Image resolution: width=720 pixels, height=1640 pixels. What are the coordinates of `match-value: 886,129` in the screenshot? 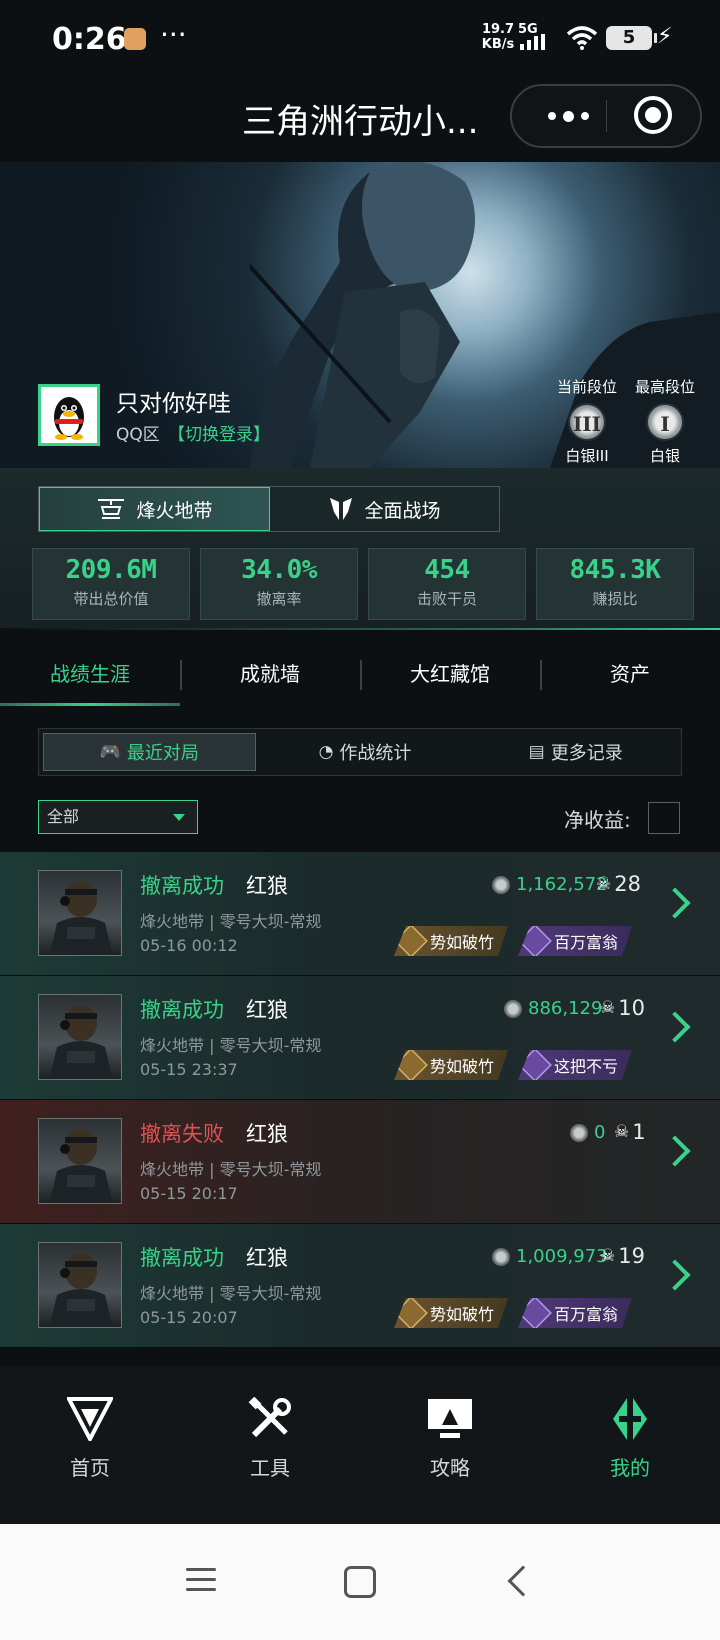 It's located at (553, 1008).